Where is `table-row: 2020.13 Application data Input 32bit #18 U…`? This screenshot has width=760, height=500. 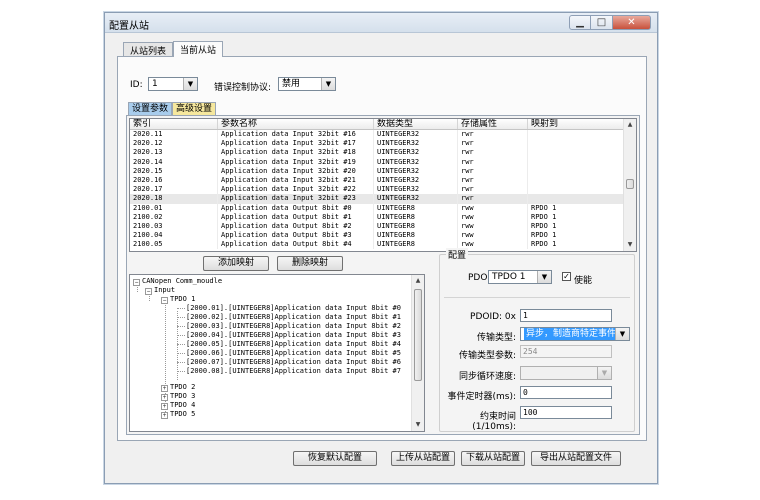 table-row: 2020.13 Application data Input 32bit #18 U… is located at coordinates (383, 153).